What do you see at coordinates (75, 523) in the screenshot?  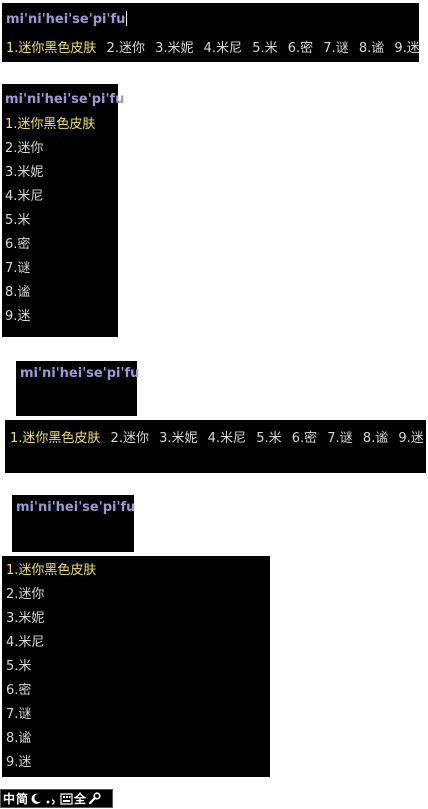 I see `composition-window-separate-2: mi'ni'hei'se'pi'fu` at bounding box center [75, 523].